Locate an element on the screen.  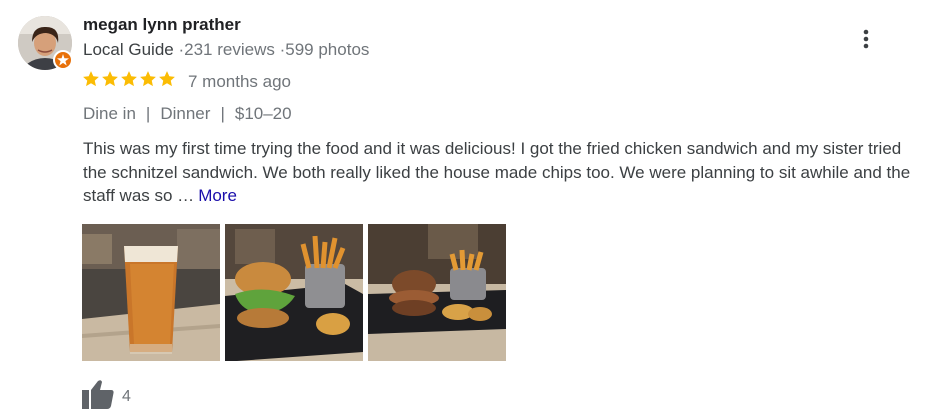
chicken-sandwich-photo-image is located at coordinates (294, 292).